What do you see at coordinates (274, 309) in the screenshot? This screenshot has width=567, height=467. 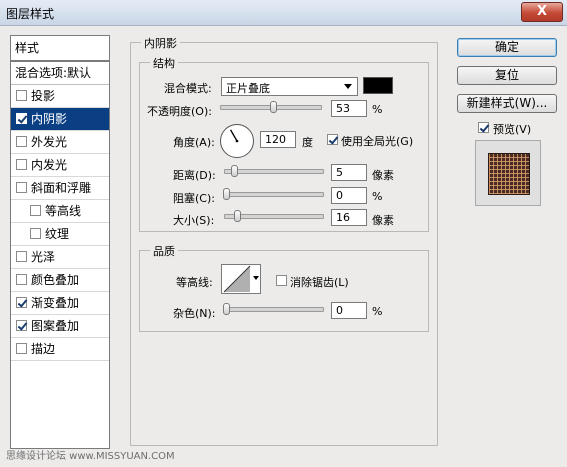 I see `noise-slider-track` at bounding box center [274, 309].